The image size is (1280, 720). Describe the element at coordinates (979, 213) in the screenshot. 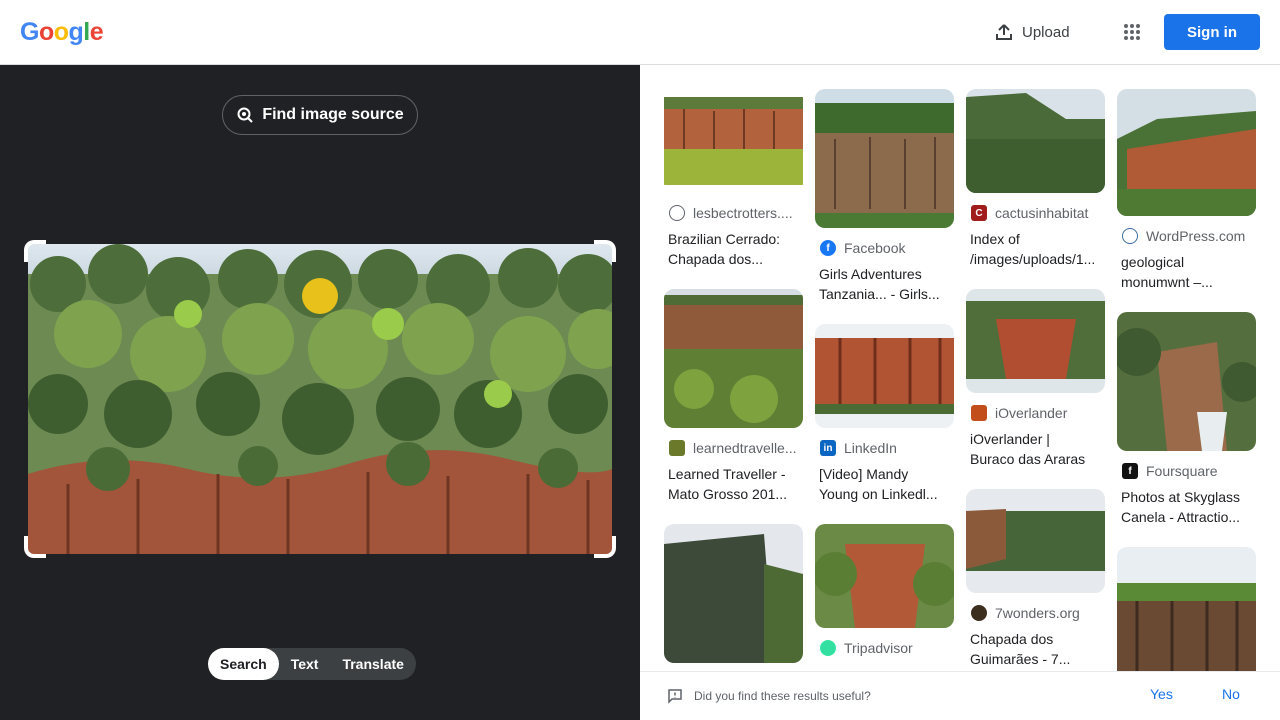

I see `cactusinhabitat-icon: C` at that location.